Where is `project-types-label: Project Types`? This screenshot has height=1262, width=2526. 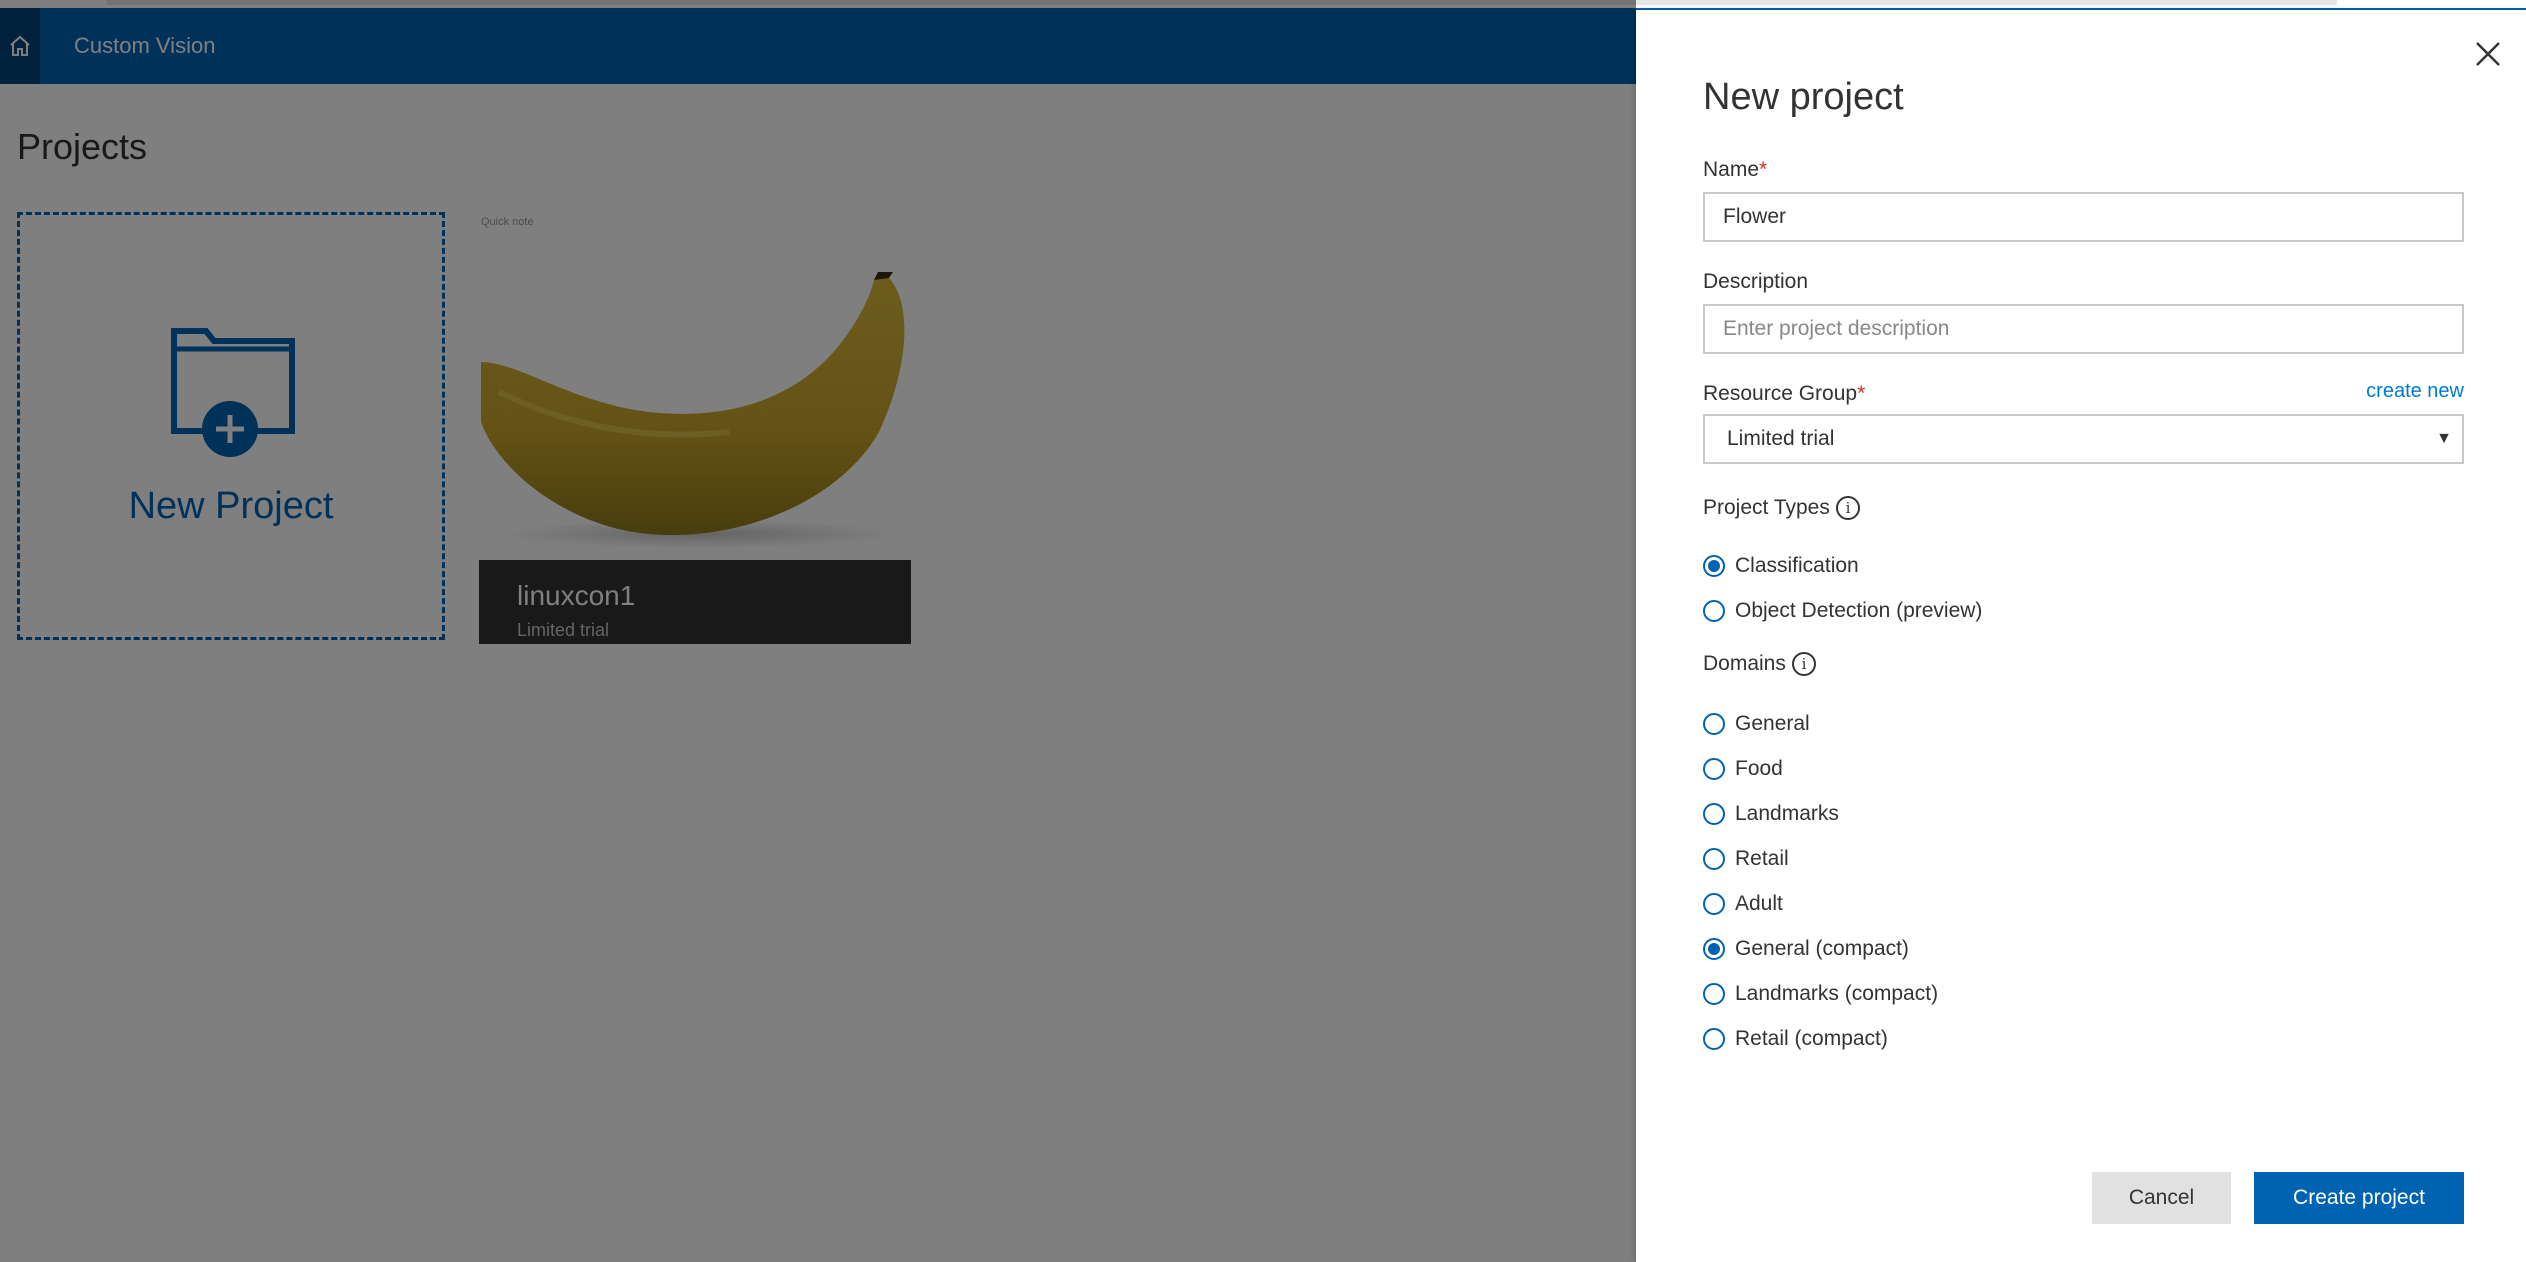 project-types-label: Project Types is located at coordinates (1766, 507).